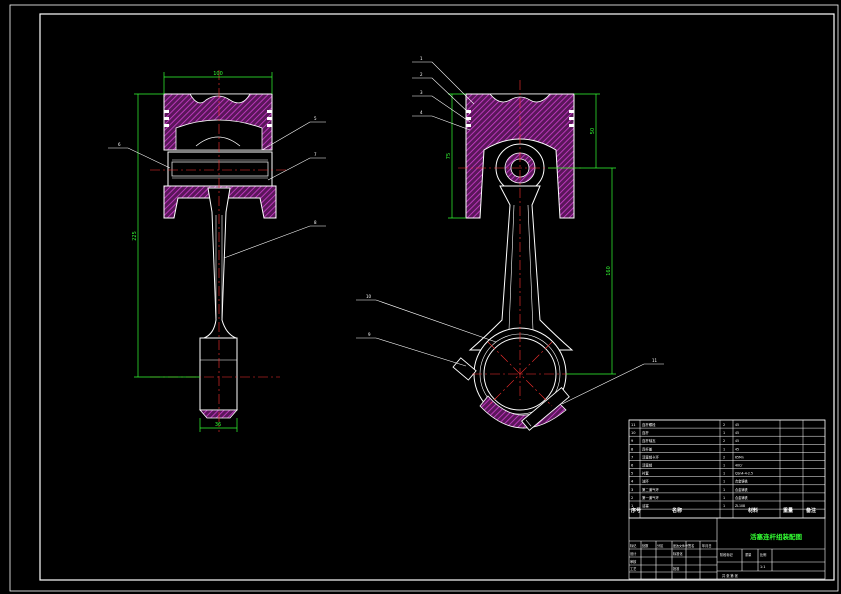 The width and height of the screenshot is (841, 594). What do you see at coordinates (788, 510) in the screenshot?
I see `bom-header-mass: 重量` at bounding box center [788, 510].